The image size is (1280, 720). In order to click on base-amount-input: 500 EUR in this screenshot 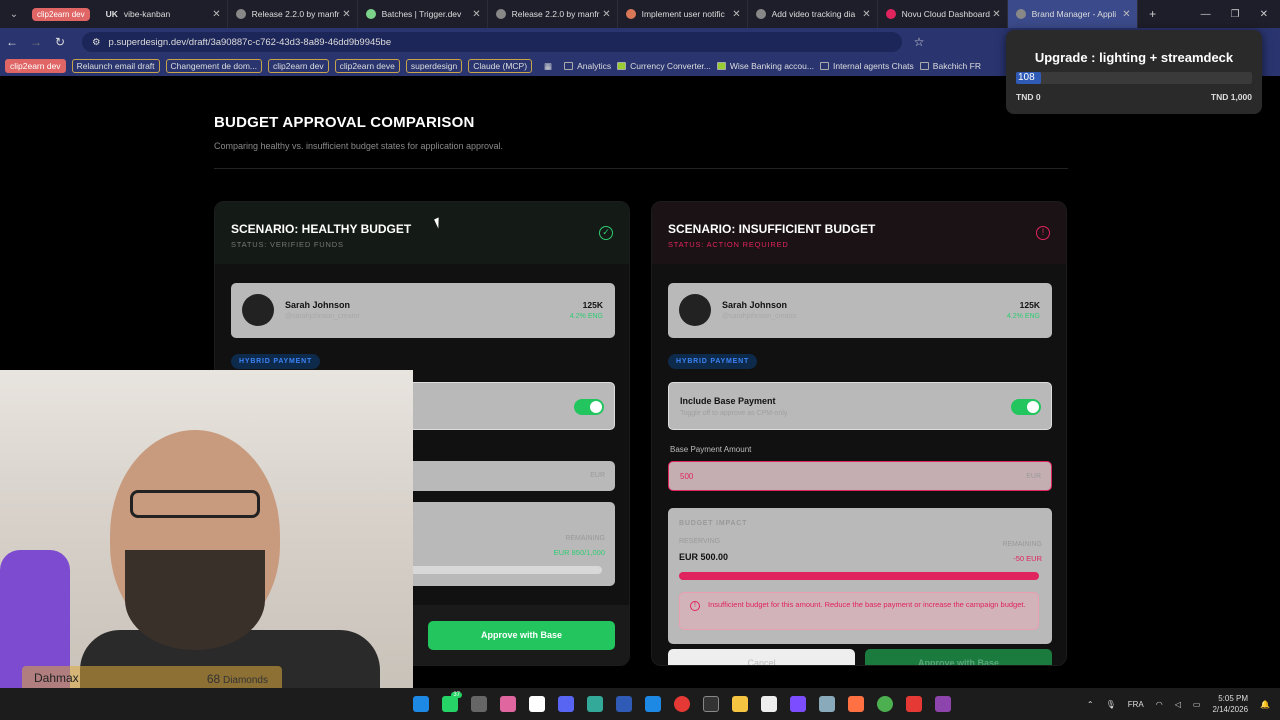, I will do `click(860, 476)`.